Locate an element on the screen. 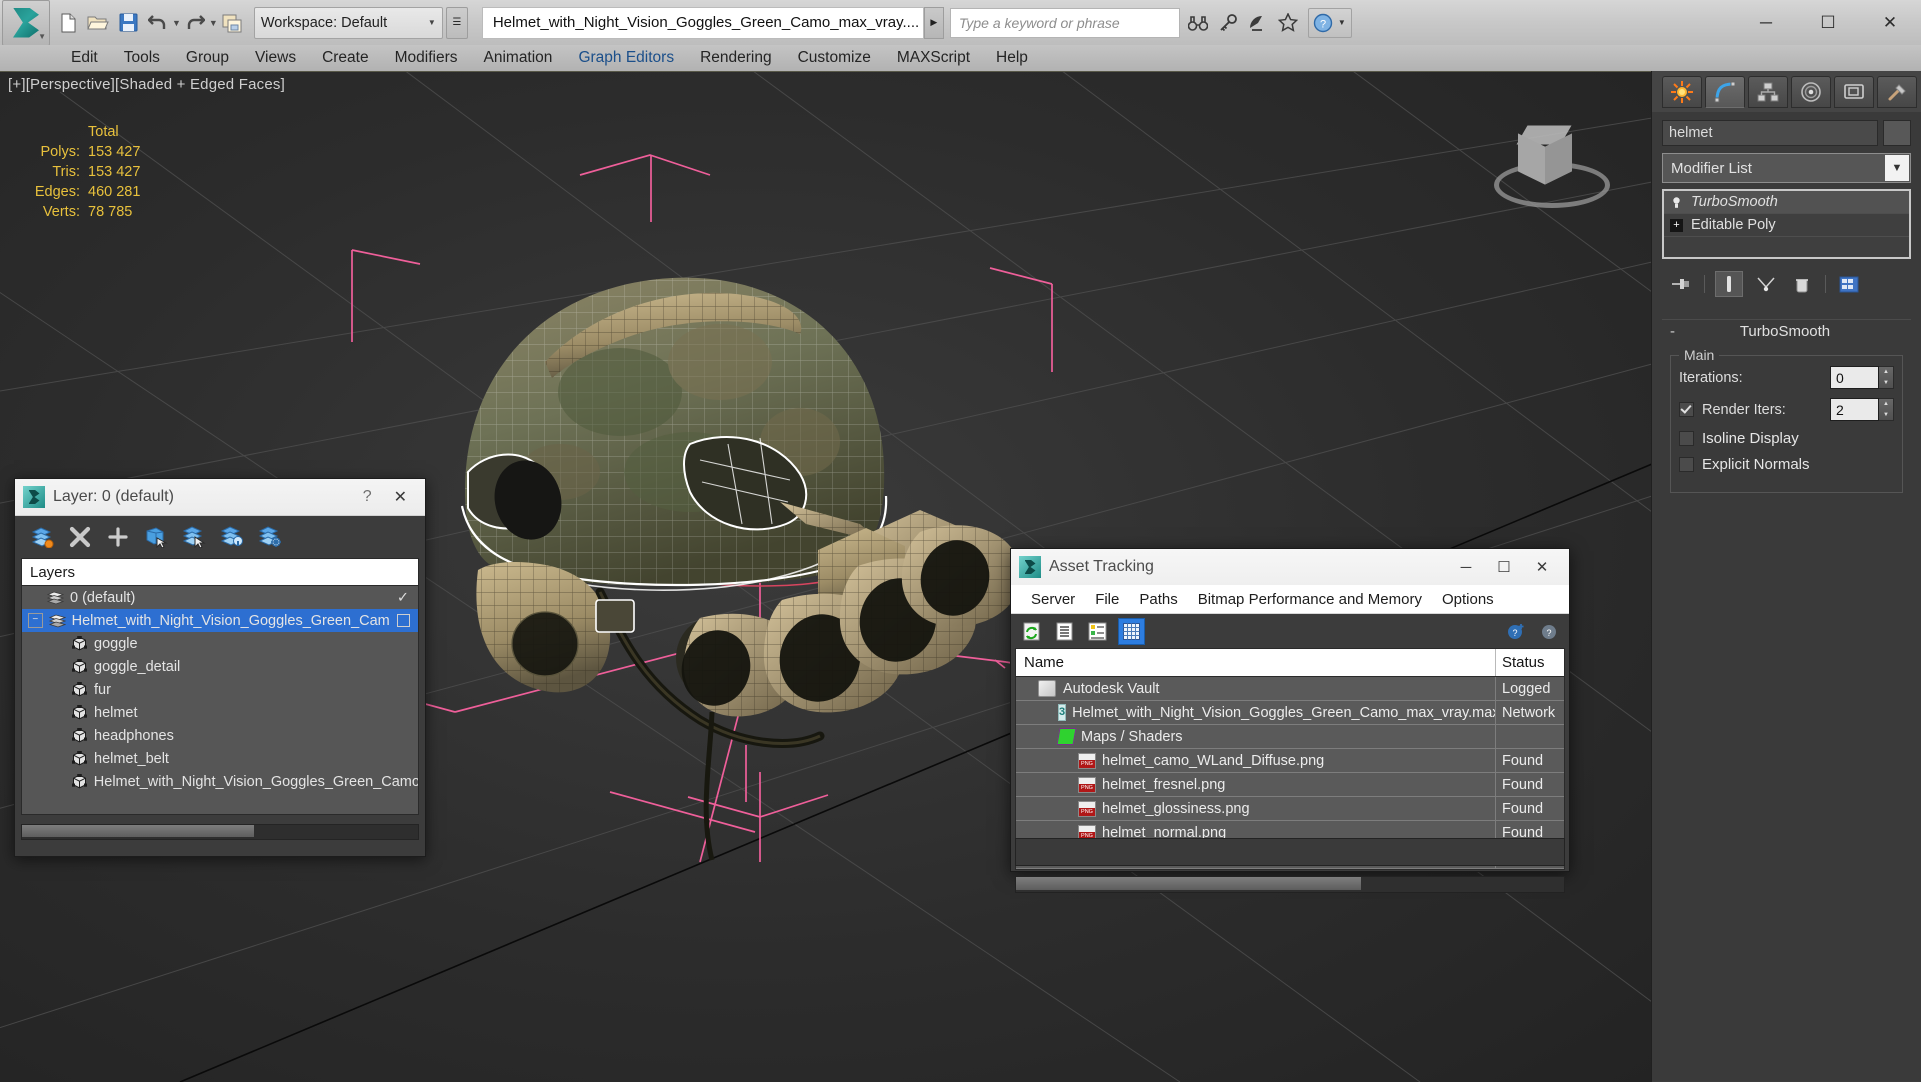 This screenshot has width=1921, height=1082. table-view-button is located at coordinates (1131, 631).